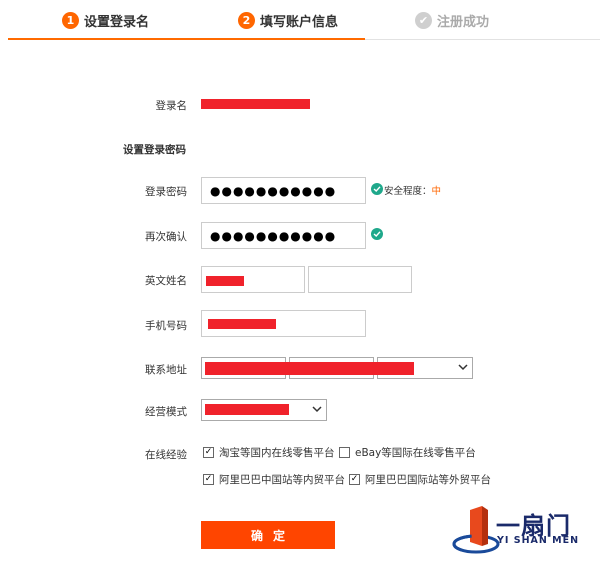 The image size is (600, 564). What do you see at coordinates (166, 281) in the screenshot?
I see `english-name-label: 英文姓名` at bounding box center [166, 281].